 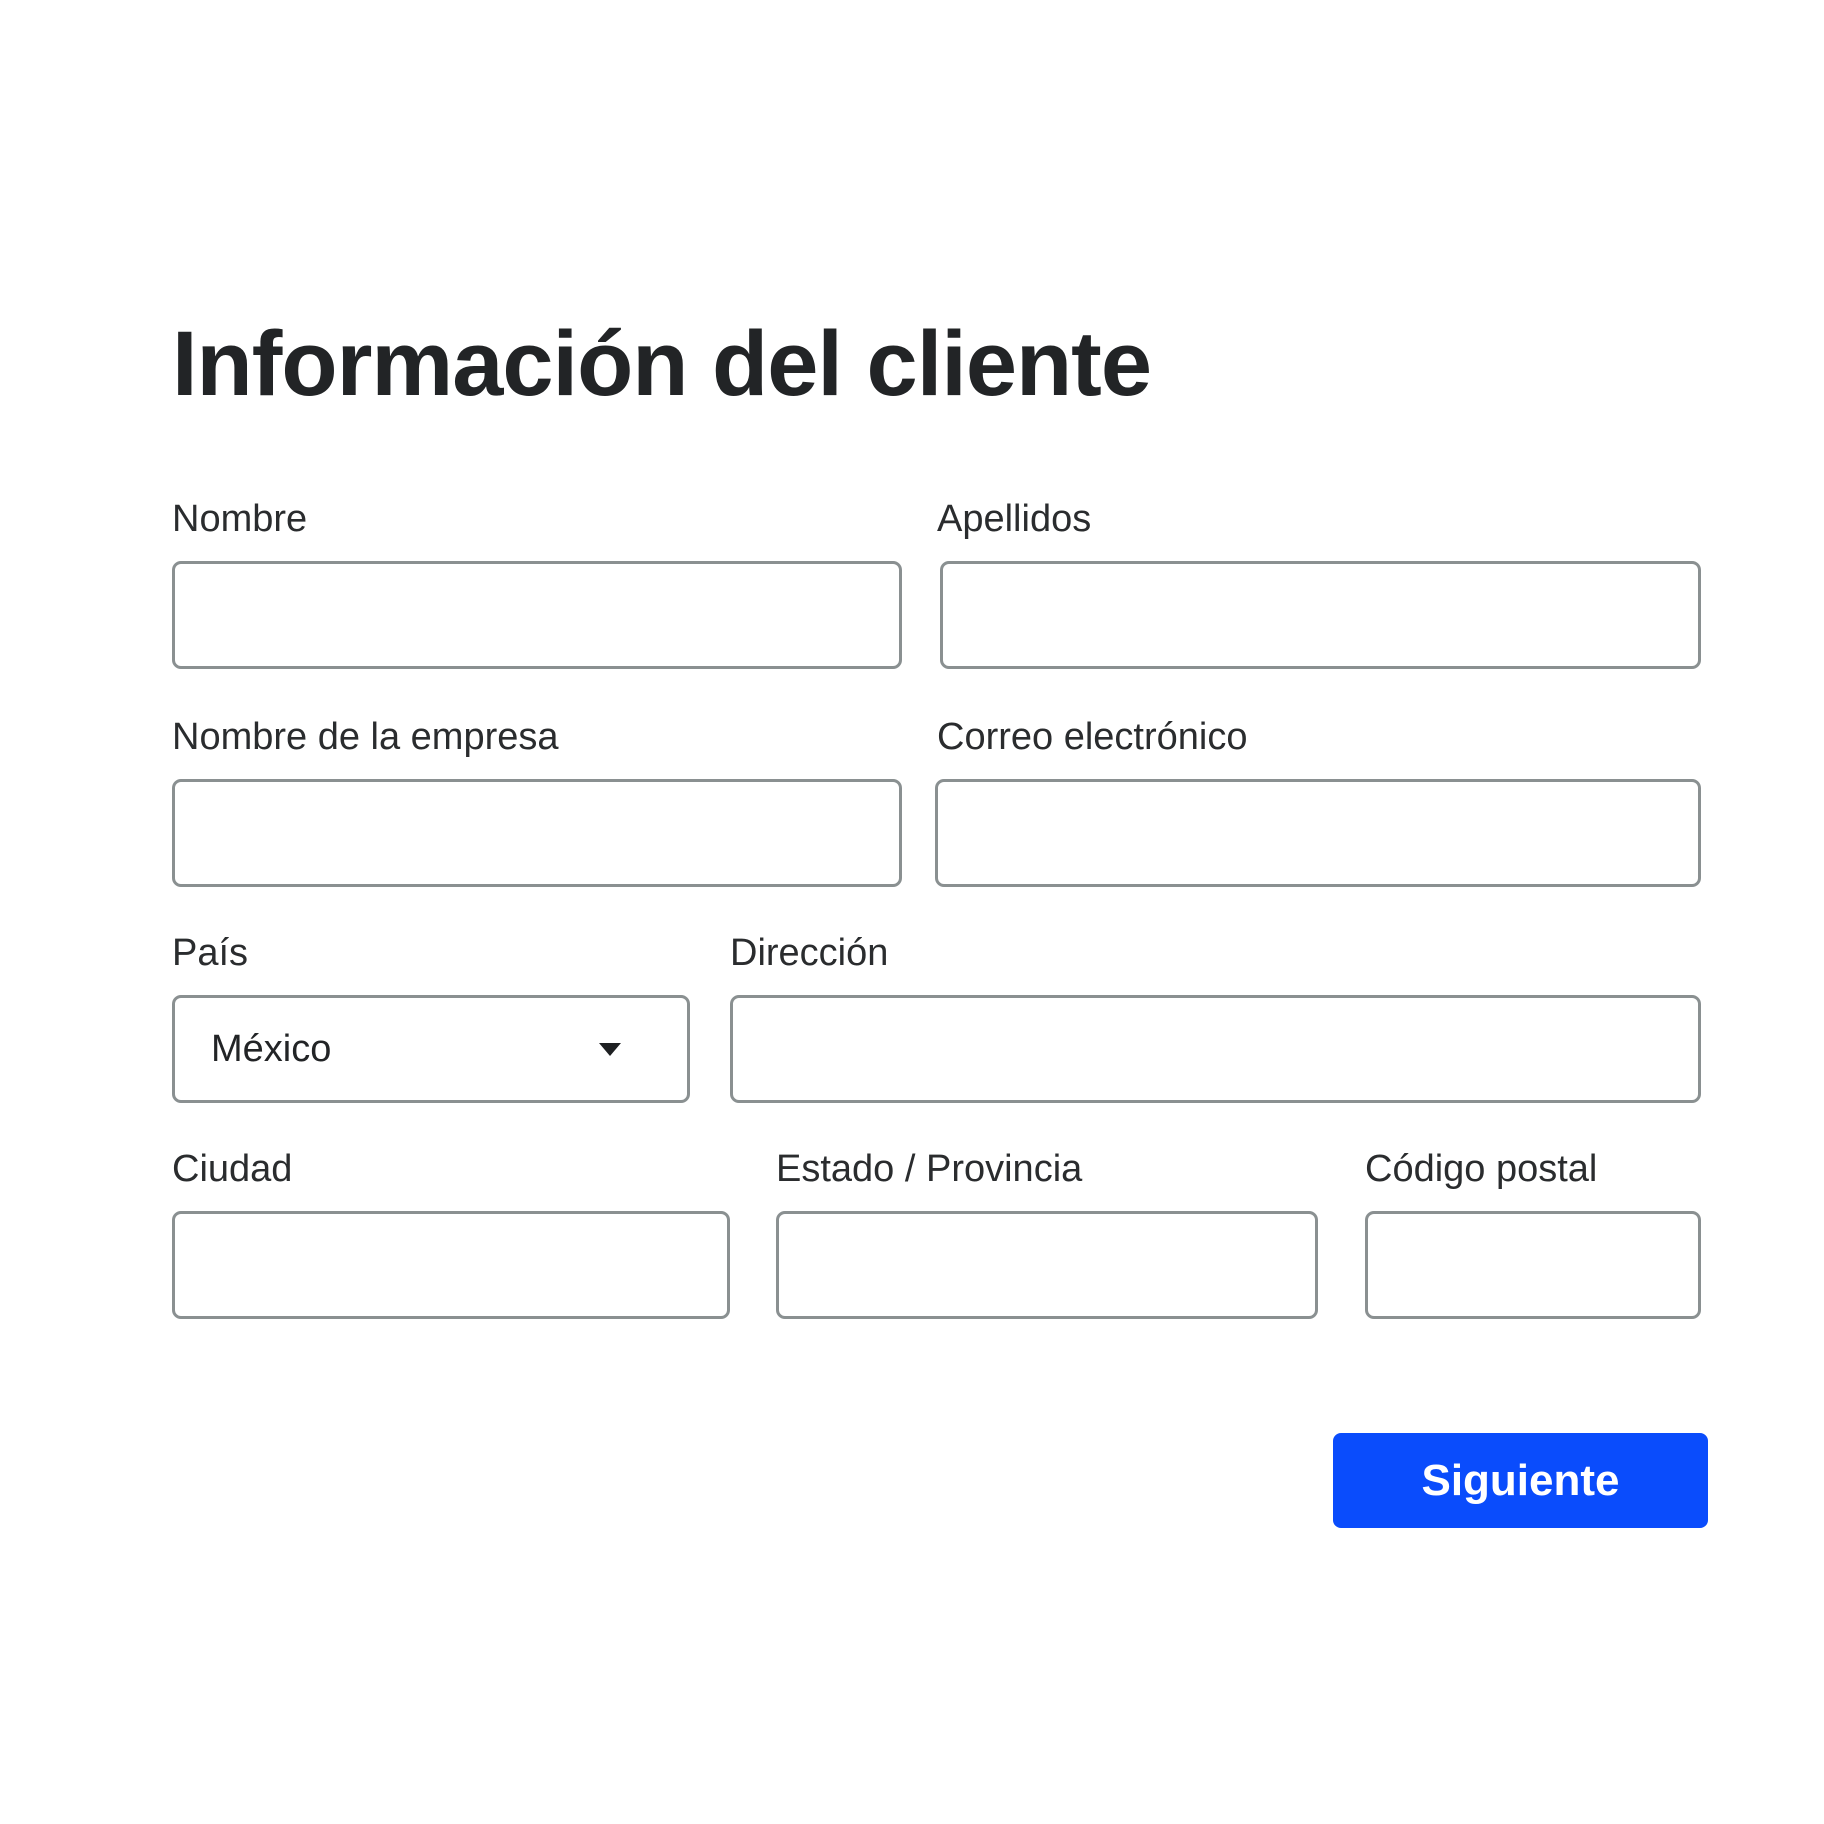 What do you see at coordinates (1320, 615) in the screenshot?
I see `last-name-input` at bounding box center [1320, 615].